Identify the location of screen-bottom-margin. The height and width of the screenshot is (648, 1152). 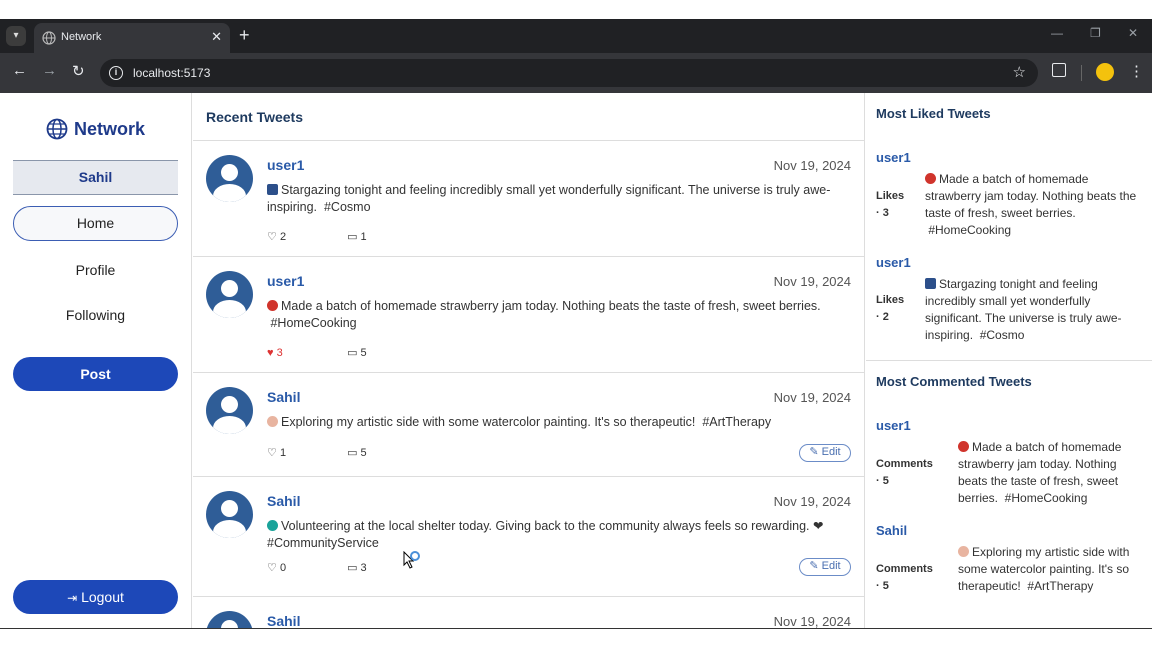
(576, 638).